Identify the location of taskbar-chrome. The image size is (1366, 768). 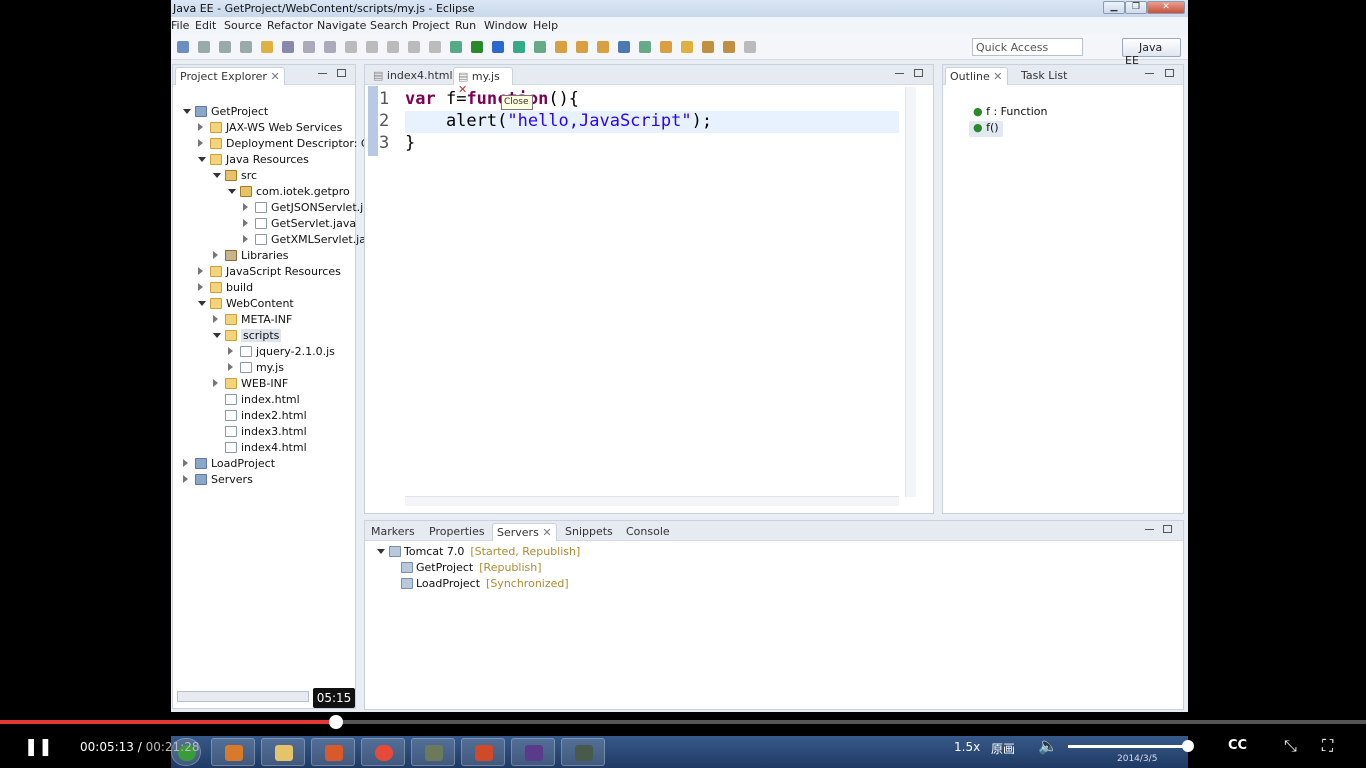
(383, 752).